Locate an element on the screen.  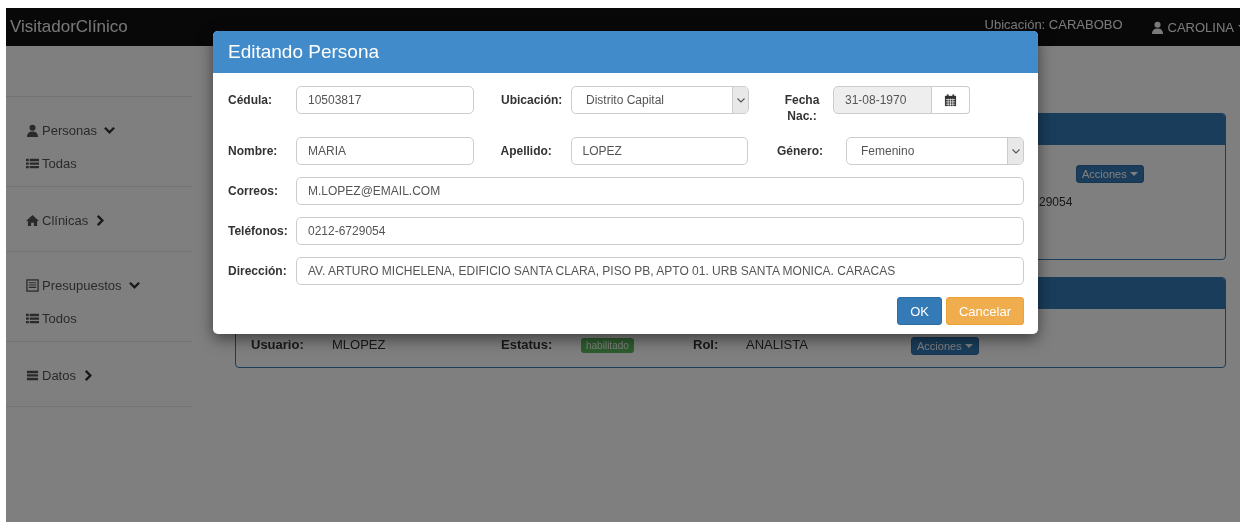
status-badge: habilitado is located at coordinates (607, 345).